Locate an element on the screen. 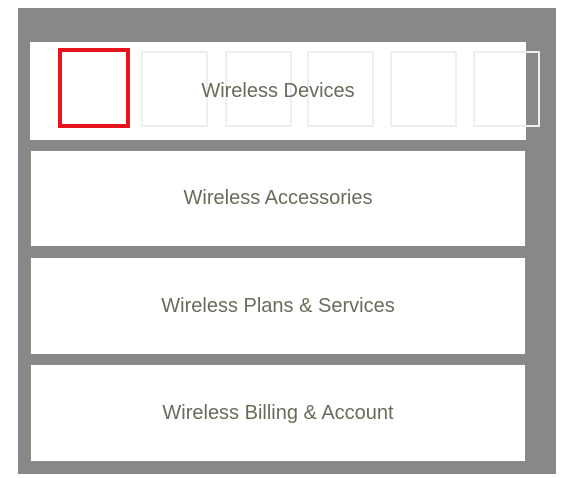 This screenshot has width=566, height=478. menu-item-label: Wireless Accessories is located at coordinates (278, 198).